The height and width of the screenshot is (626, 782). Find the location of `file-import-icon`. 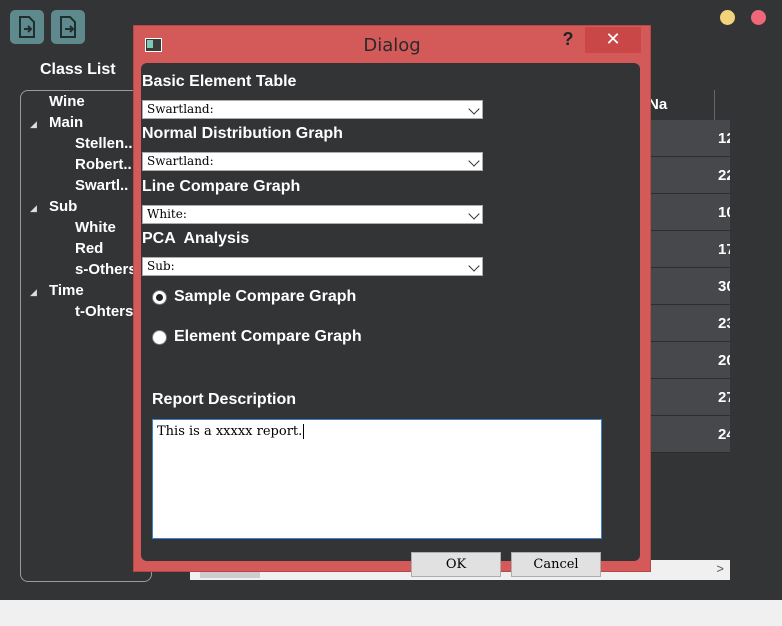

file-import-icon is located at coordinates (27, 27).